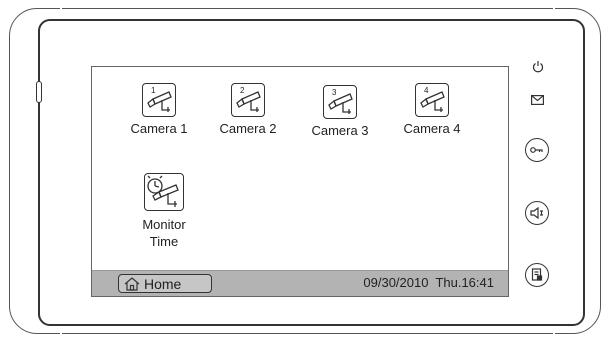  What do you see at coordinates (164, 211) in the screenshot?
I see `monitor-time-tile: Monitor Time` at bounding box center [164, 211].